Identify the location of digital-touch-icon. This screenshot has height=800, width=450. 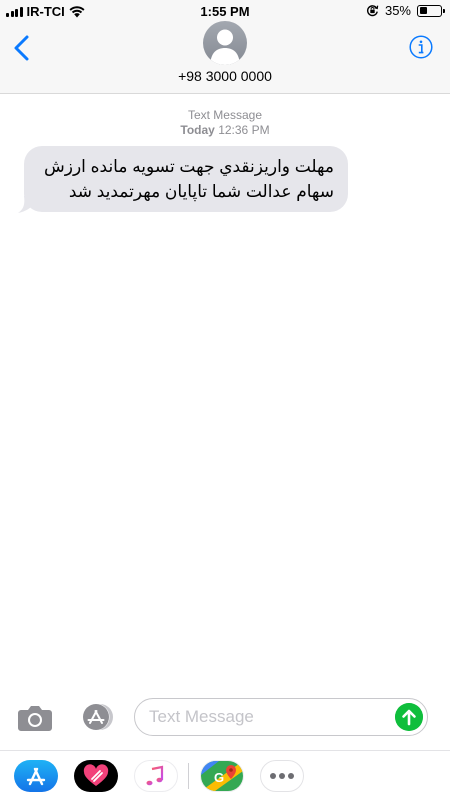
(96, 776).